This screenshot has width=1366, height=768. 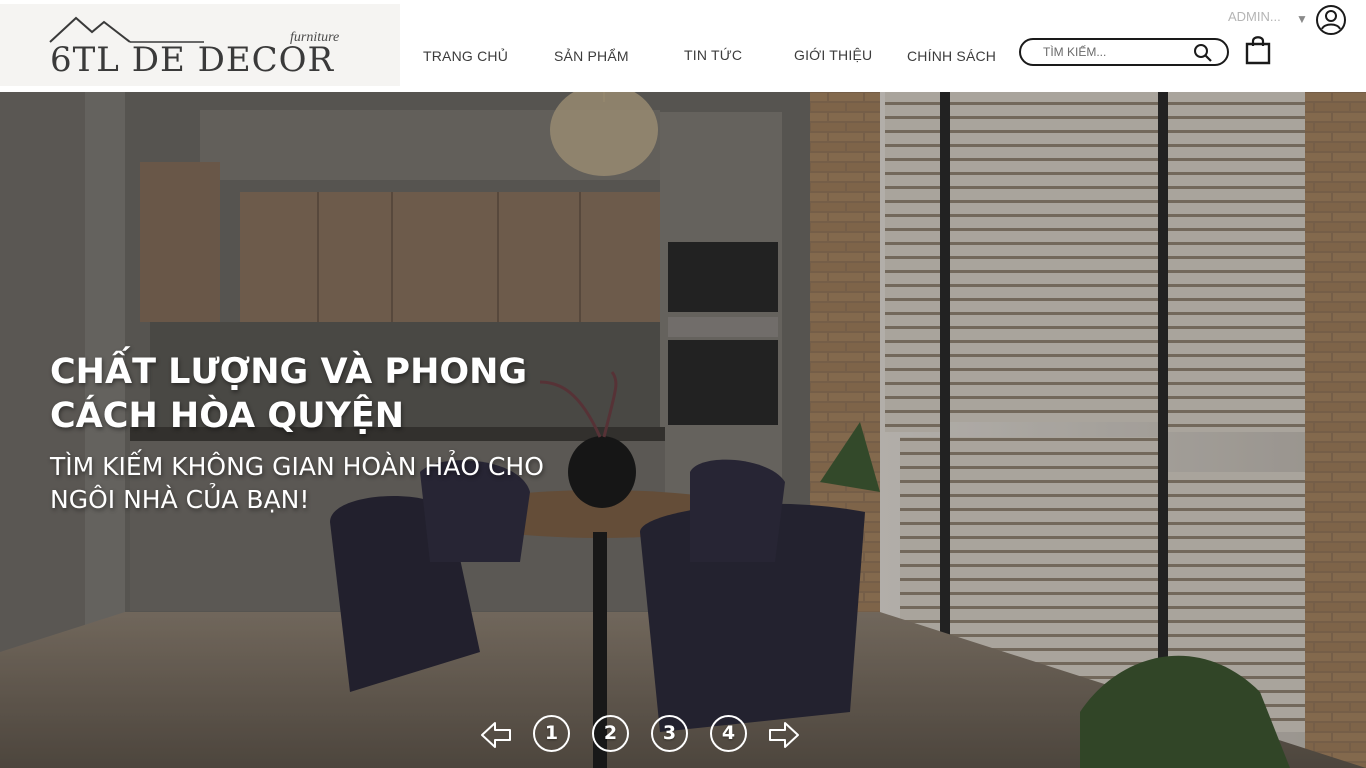 What do you see at coordinates (784, 735) in the screenshot?
I see `arrow-right-icon` at bounding box center [784, 735].